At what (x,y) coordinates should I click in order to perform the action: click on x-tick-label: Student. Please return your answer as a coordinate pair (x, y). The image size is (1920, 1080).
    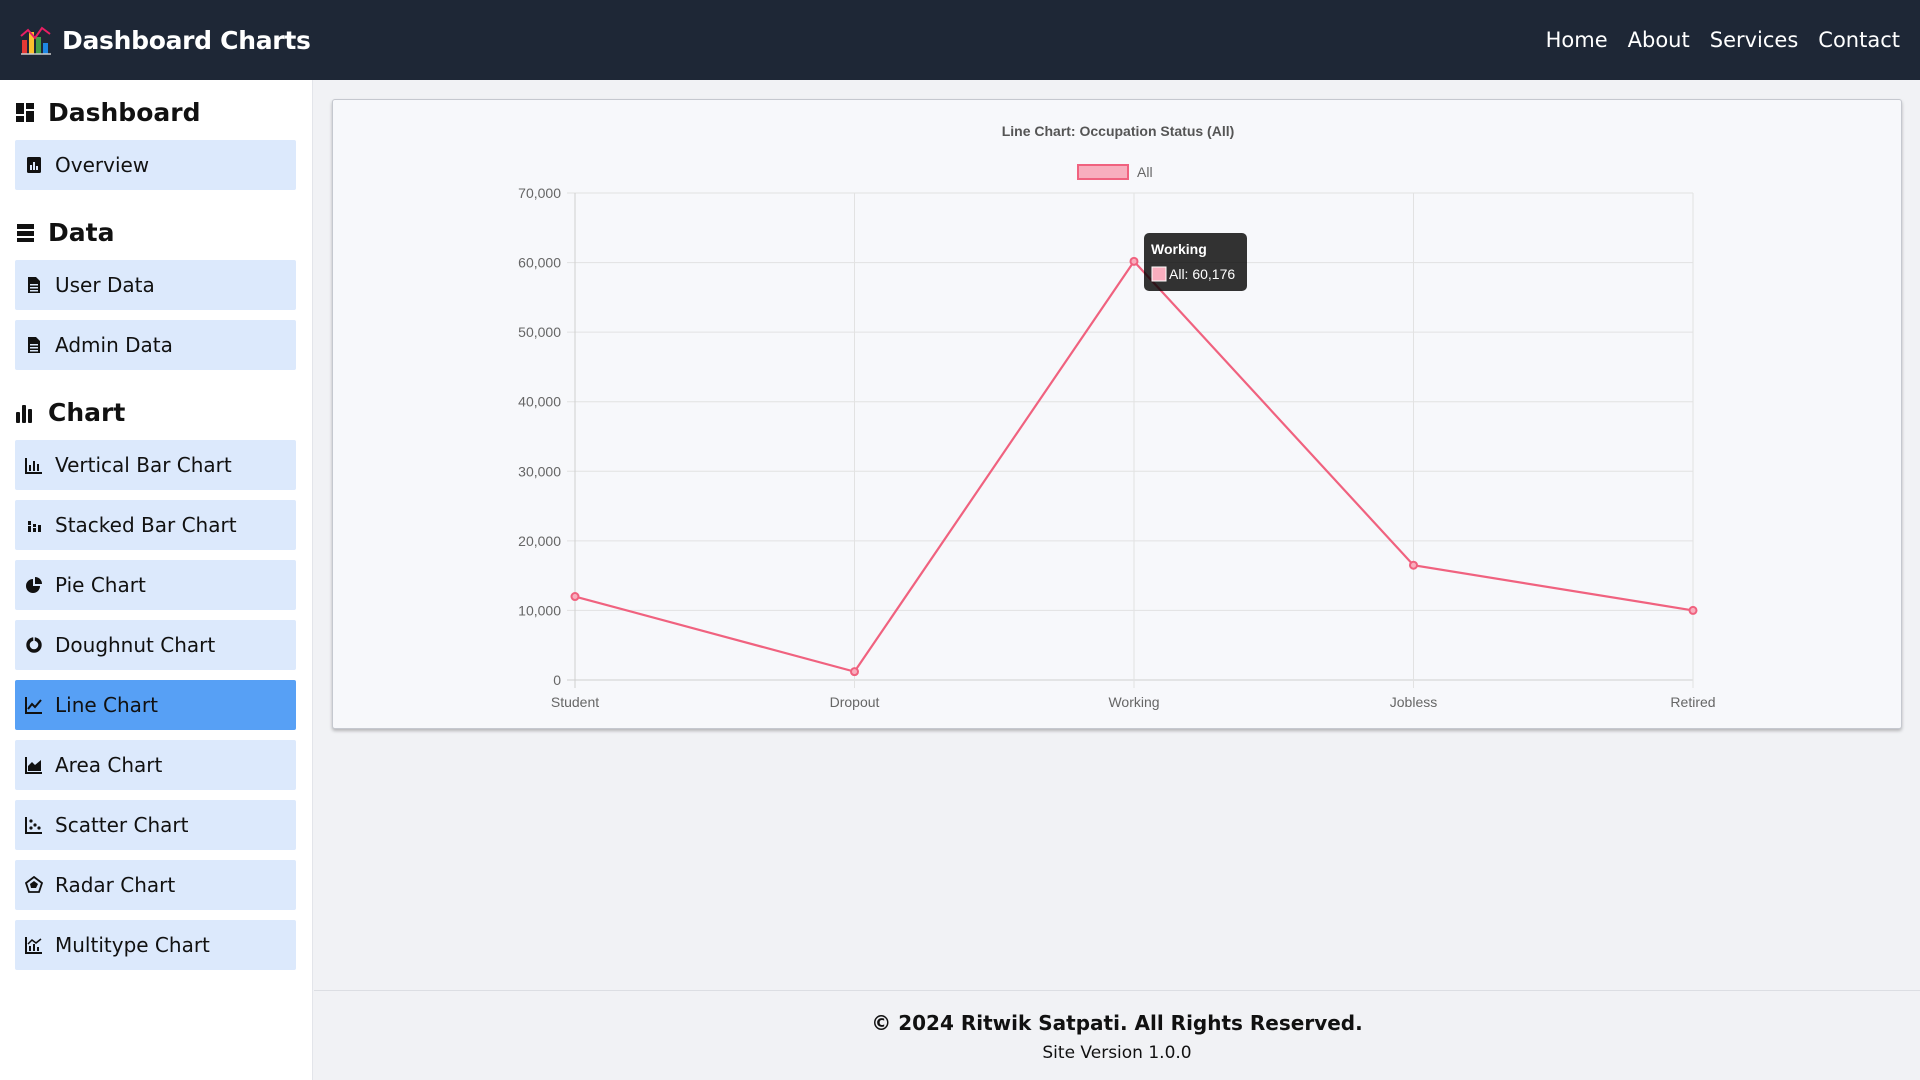
    Looking at the image, I should click on (575, 702).